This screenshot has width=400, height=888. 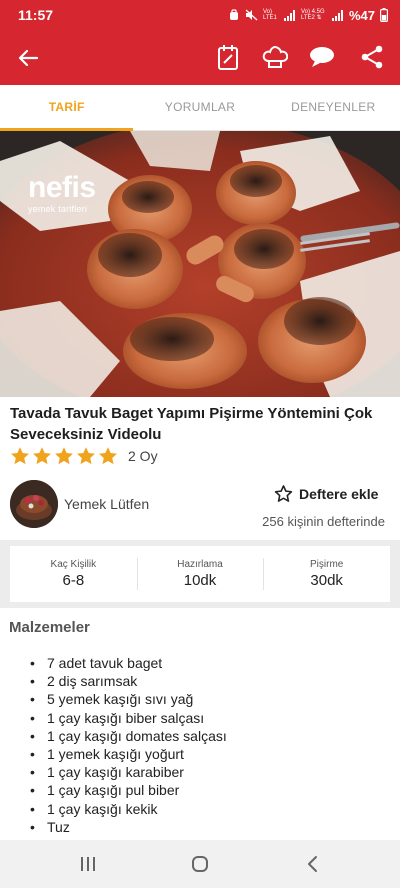 I want to click on status-bar: 11:57 Vo) LTE1 Vo) 4.5G LTE2 ⇅ %47, so click(x=200, y=15).